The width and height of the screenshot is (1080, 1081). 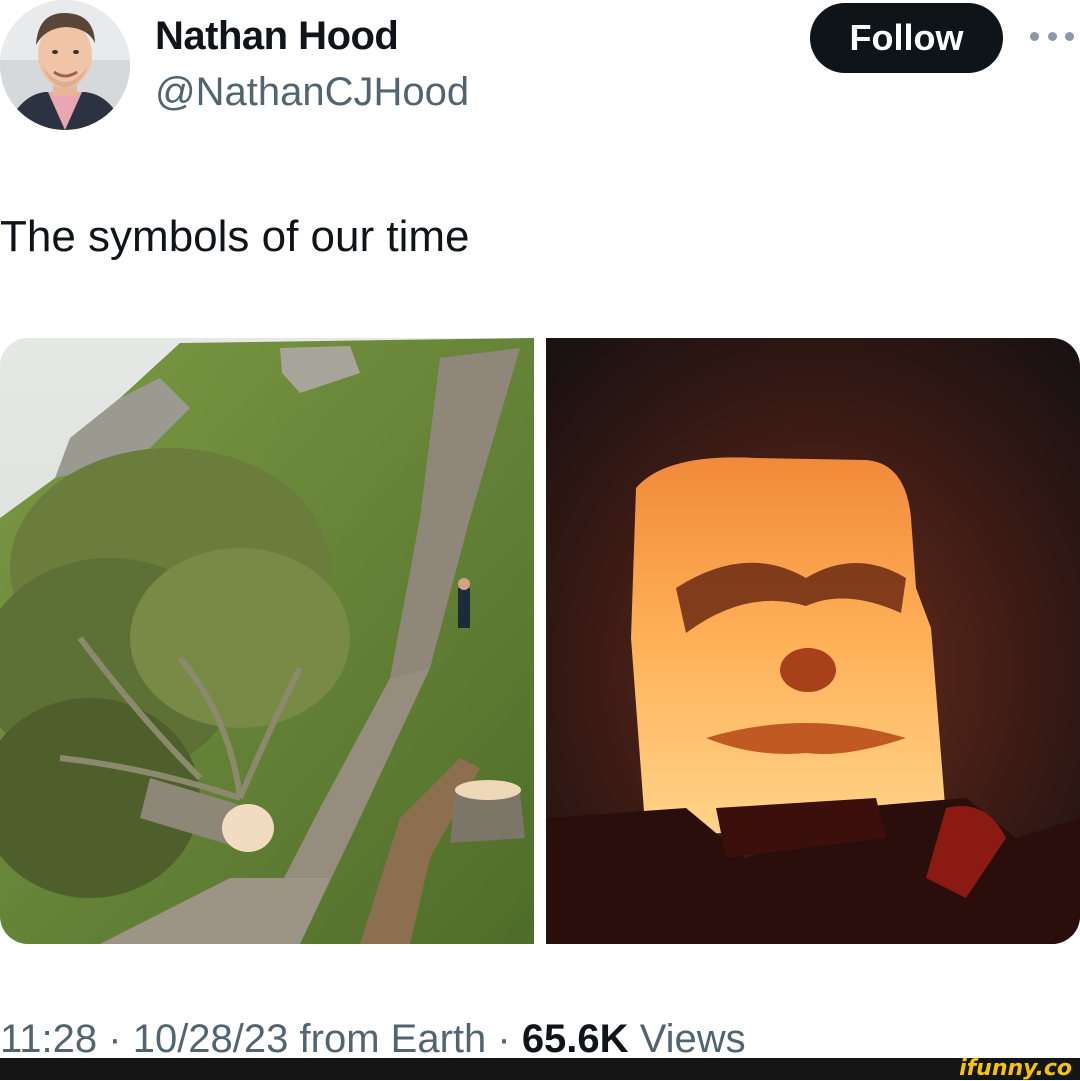 I want to click on author-name: Nathan Hood, so click(x=277, y=36).